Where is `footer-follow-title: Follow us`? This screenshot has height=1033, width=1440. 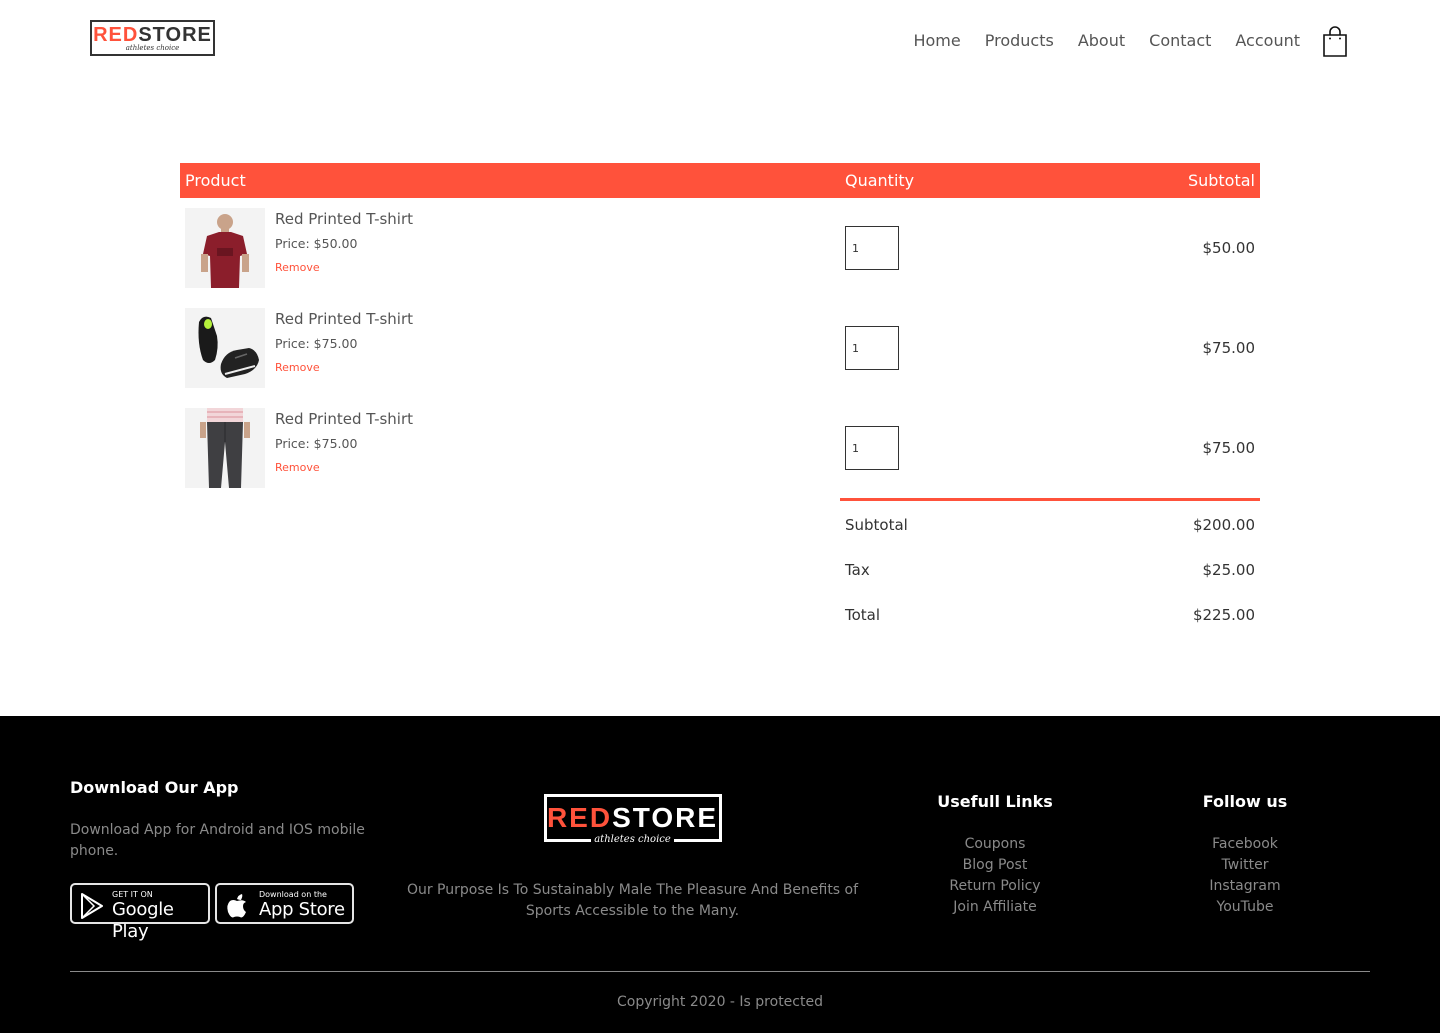
footer-follow-title: Follow us is located at coordinates (1245, 801).